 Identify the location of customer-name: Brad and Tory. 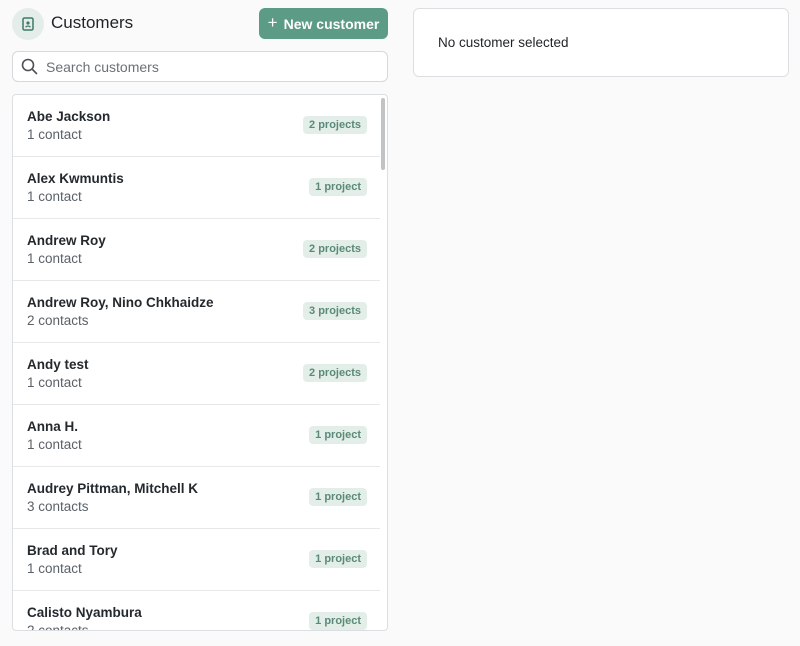
(72, 550).